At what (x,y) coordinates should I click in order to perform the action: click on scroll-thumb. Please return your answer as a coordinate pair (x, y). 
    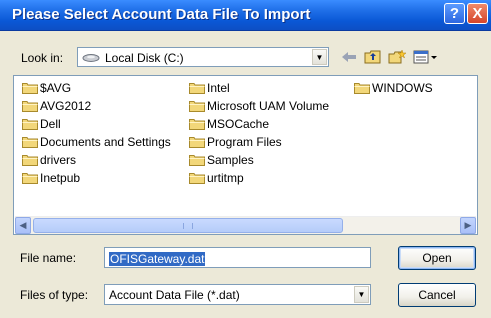
    Looking at the image, I should click on (188, 225).